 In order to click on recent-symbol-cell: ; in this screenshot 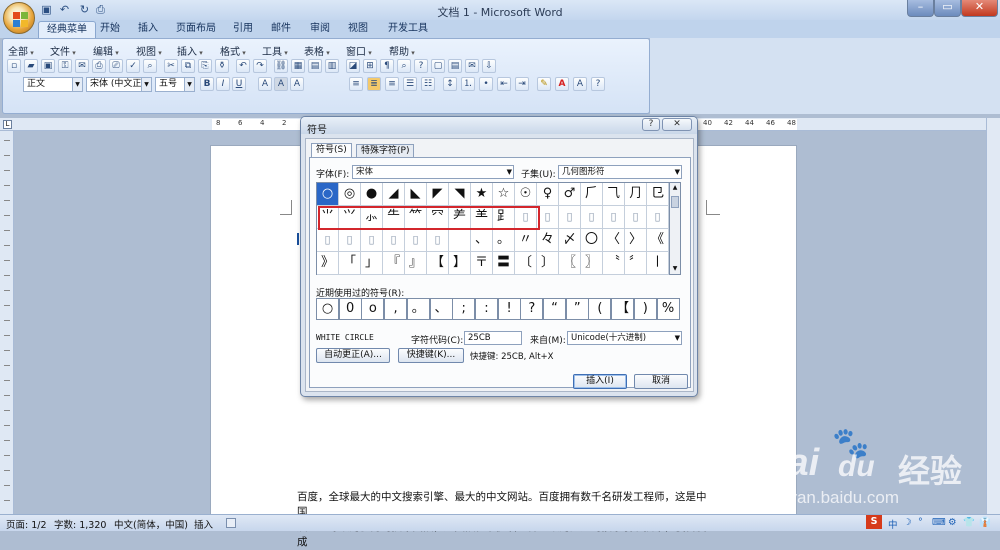, I will do `click(464, 309)`.